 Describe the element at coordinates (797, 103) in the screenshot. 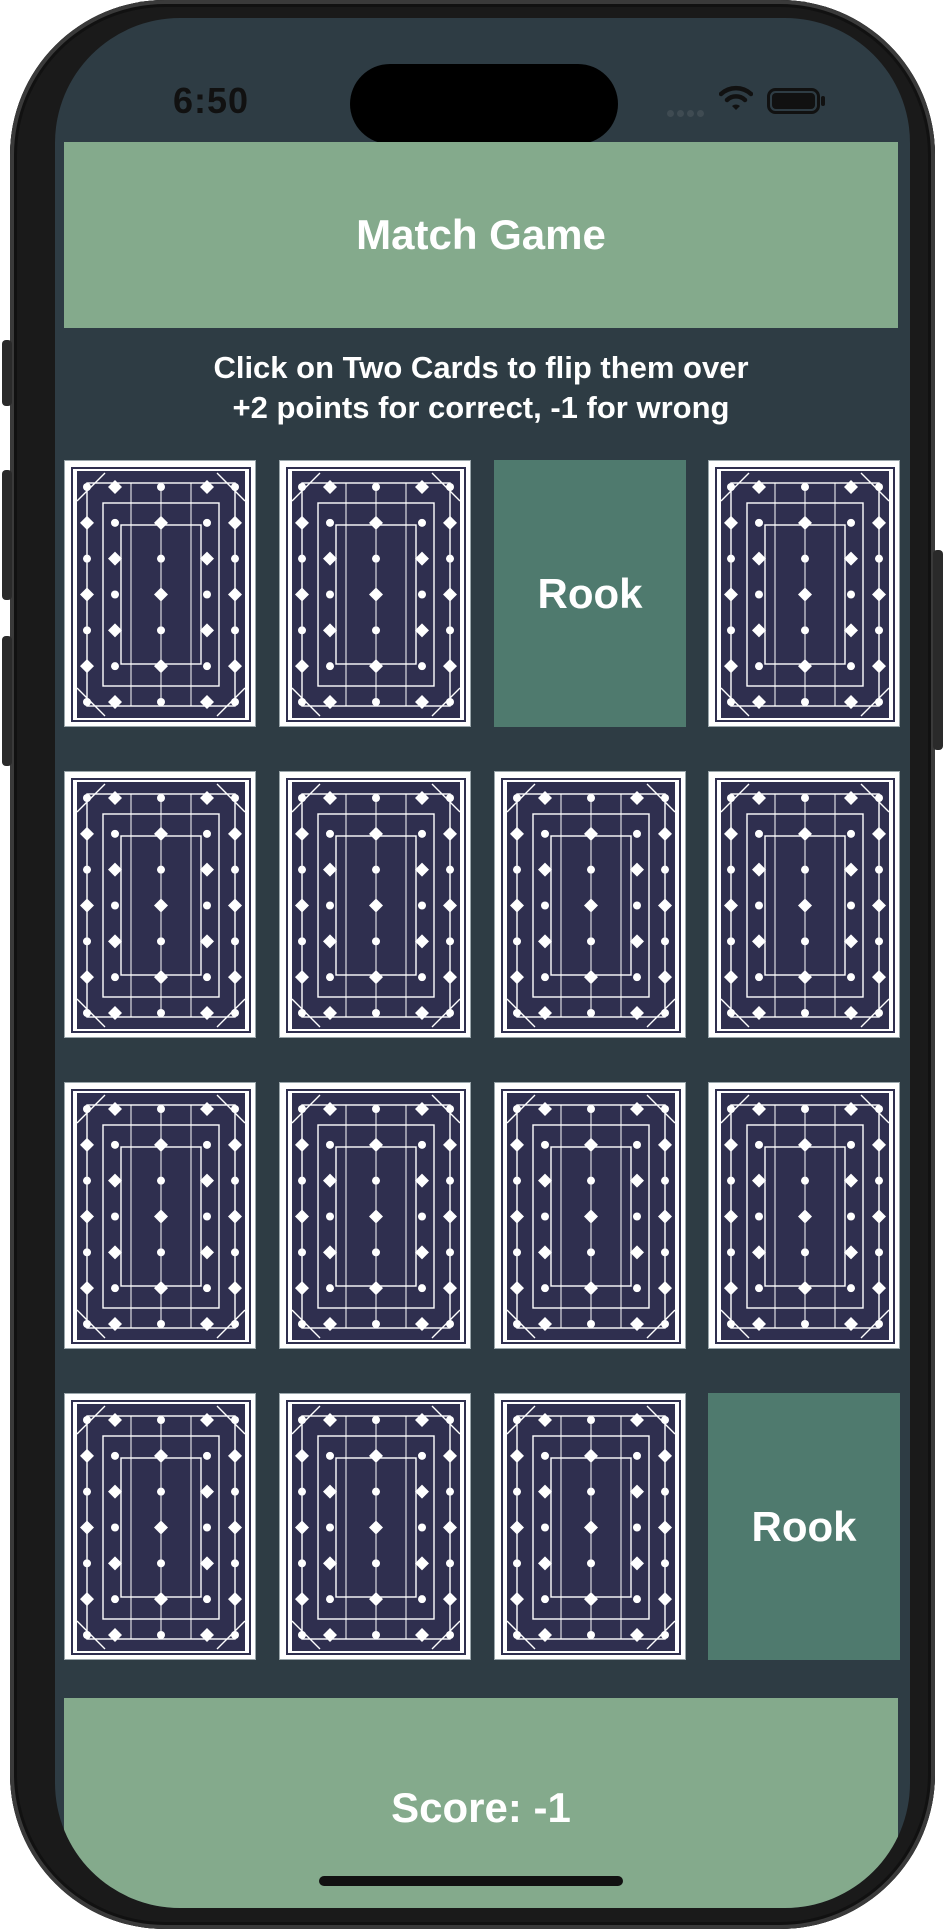

I see `battery-icon` at that location.